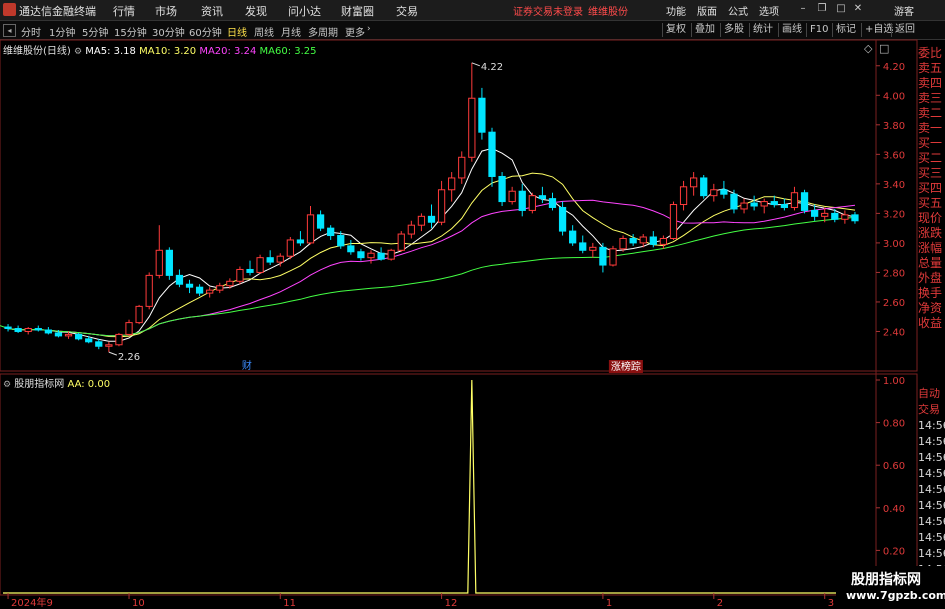 The image size is (945, 609). Describe the element at coordinates (930, 308) in the screenshot. I see `quote-item: 净资` at that location.